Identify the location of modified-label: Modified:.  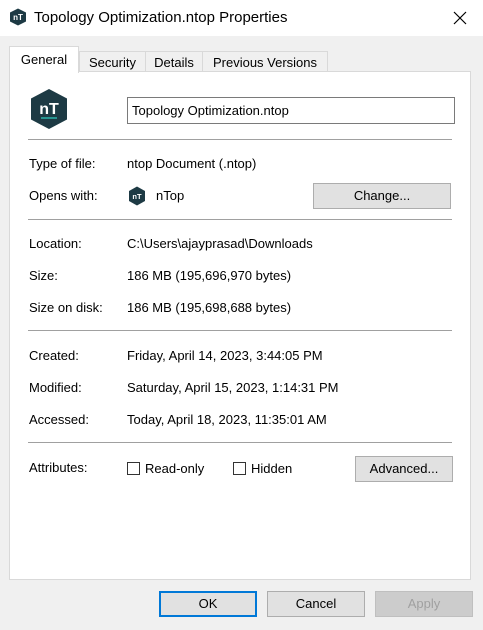
(55, 387).